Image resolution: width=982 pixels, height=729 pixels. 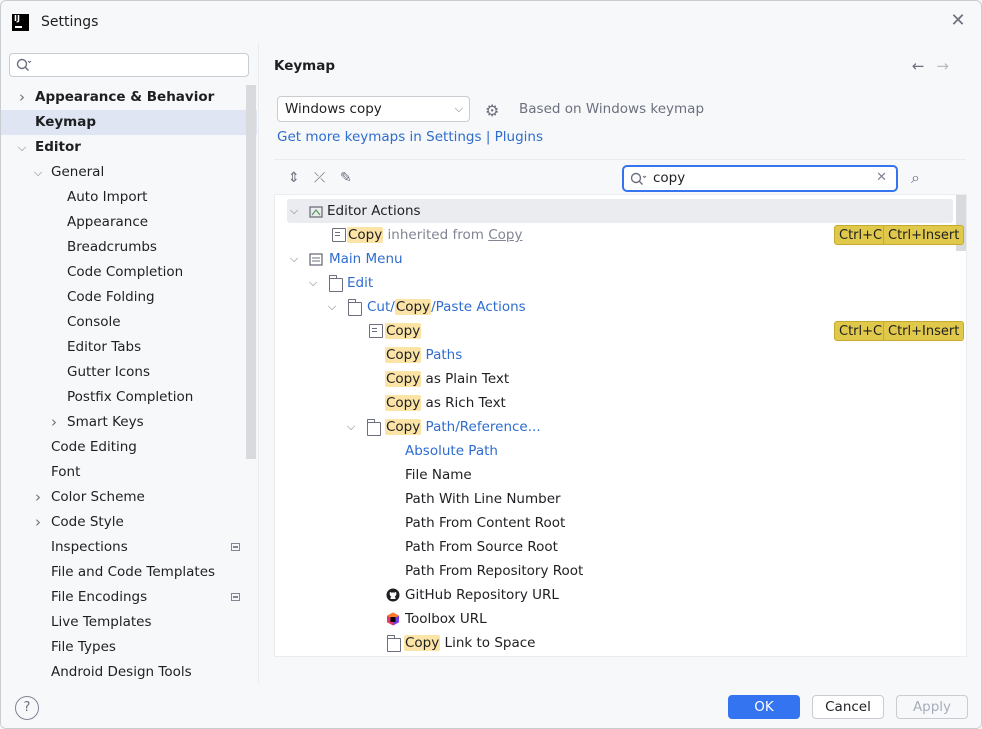 I want to click on sidebar-item-file-and-code-templates: File and Code Templates, so click(x=129, y=572).